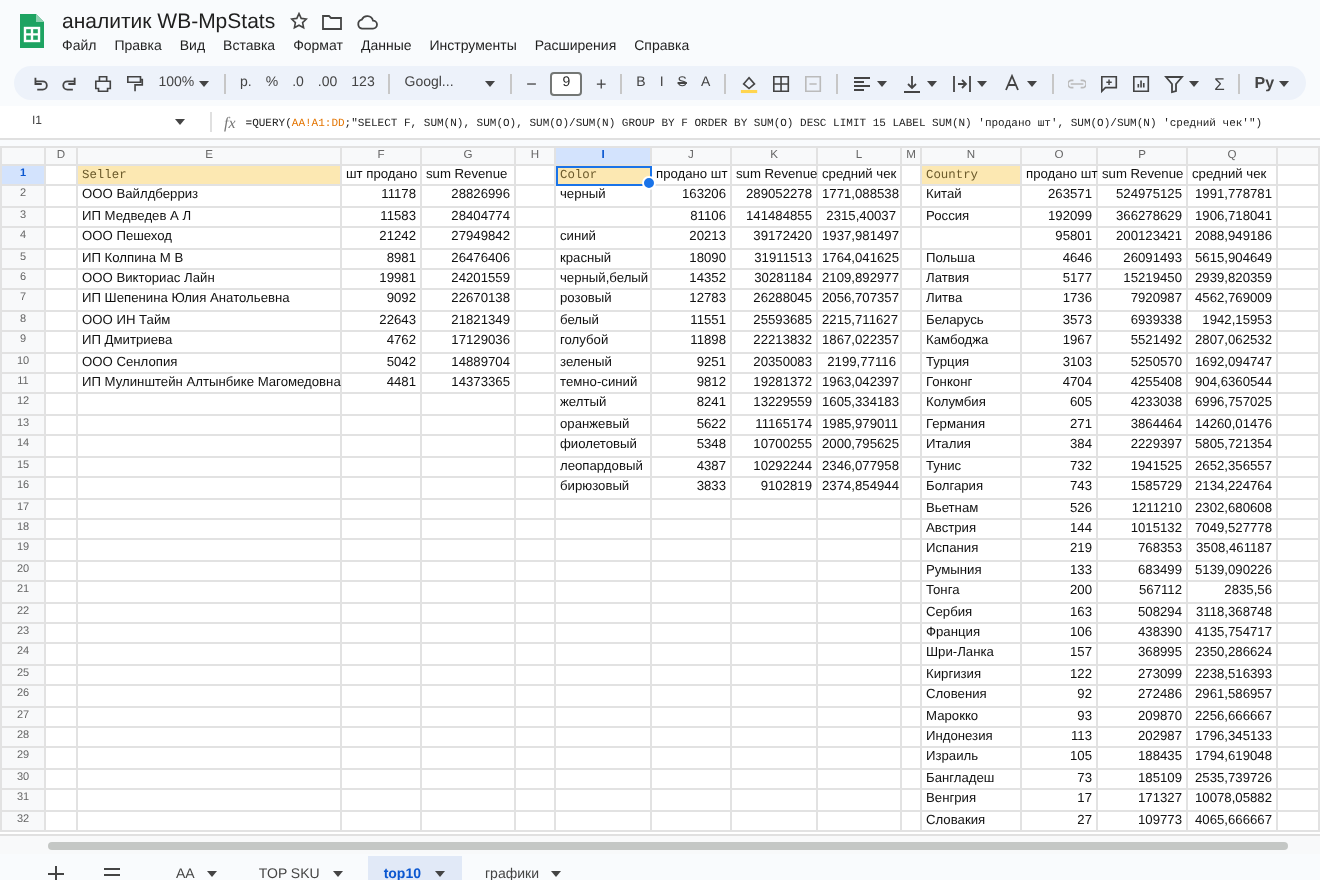 The height and width of the screenshot is (880, 1320). Describe the element at coordinates (1141, 83) in the screenshot. I see `chart-icon` at that location.